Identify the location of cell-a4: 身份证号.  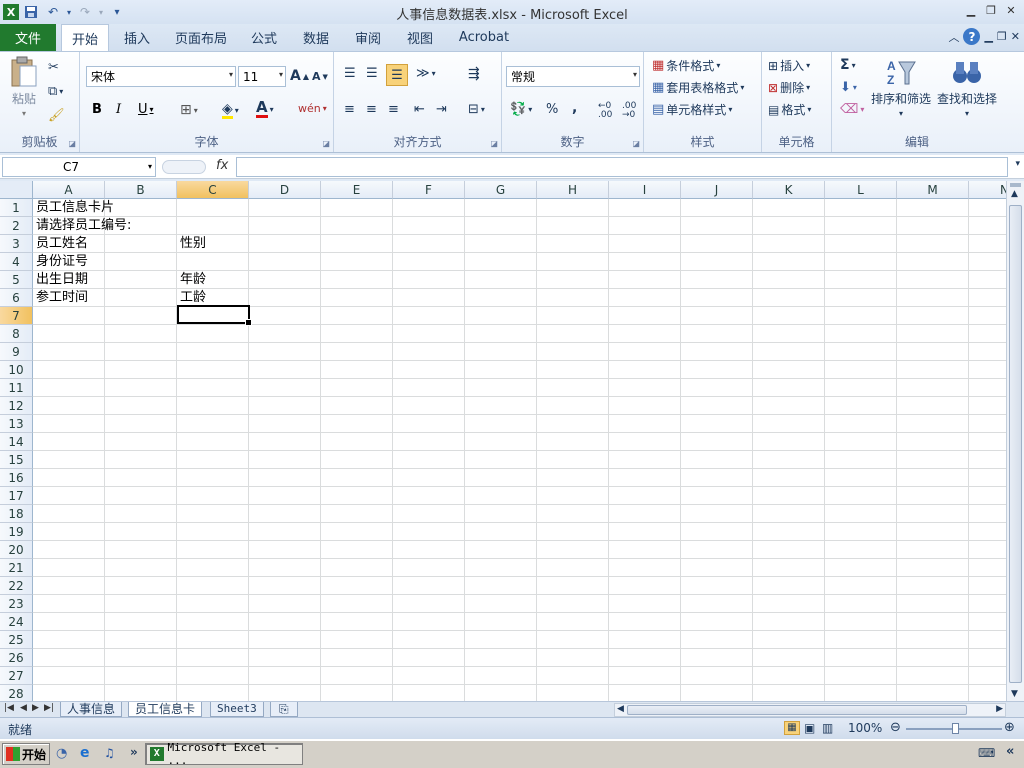
(60, 262).